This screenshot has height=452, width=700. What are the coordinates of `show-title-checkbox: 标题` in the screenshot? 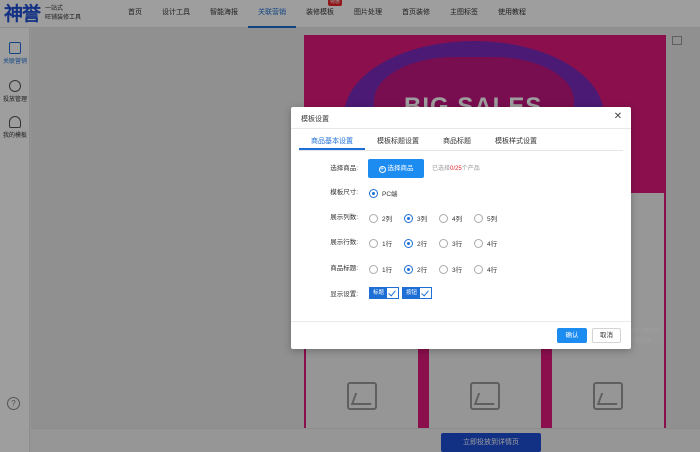 It's located at (384, 293).